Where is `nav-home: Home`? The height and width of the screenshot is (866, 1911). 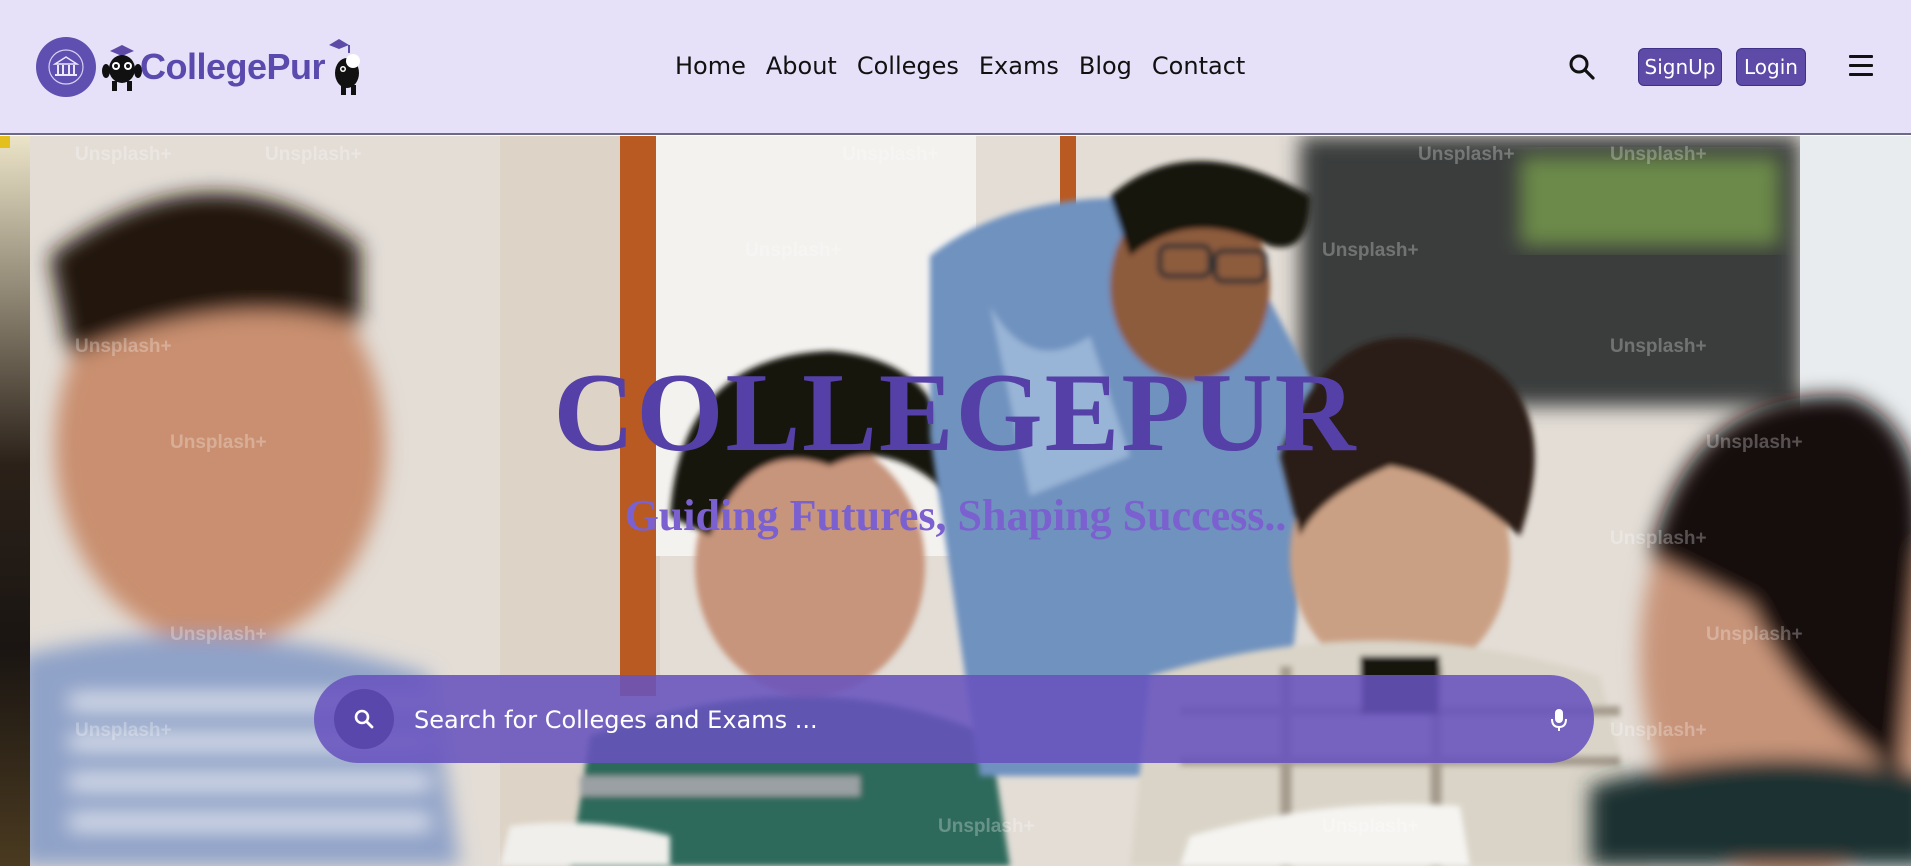 nav-home: Home is located at coordinates (710, 66).